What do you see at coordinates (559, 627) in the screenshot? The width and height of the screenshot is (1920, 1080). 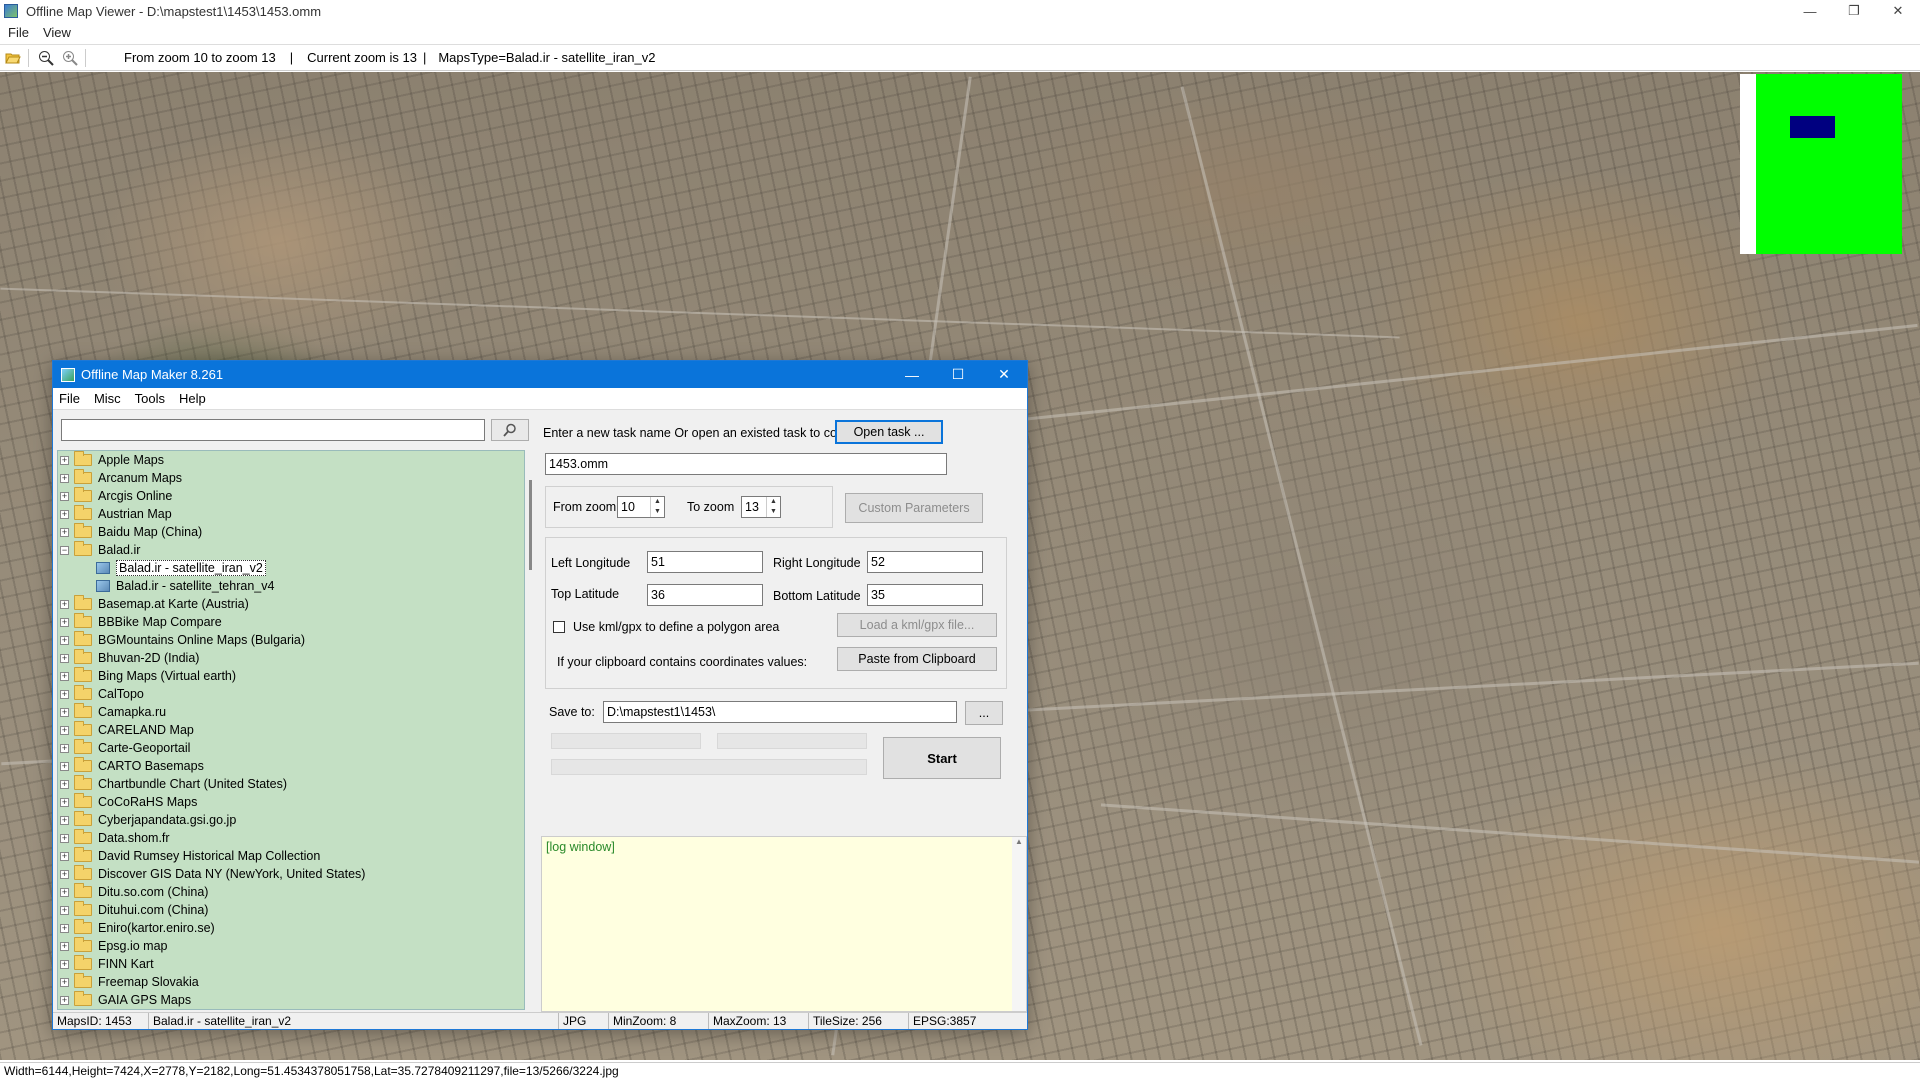 I see `use-kml-checkbox` at bounding box center [559, 627].